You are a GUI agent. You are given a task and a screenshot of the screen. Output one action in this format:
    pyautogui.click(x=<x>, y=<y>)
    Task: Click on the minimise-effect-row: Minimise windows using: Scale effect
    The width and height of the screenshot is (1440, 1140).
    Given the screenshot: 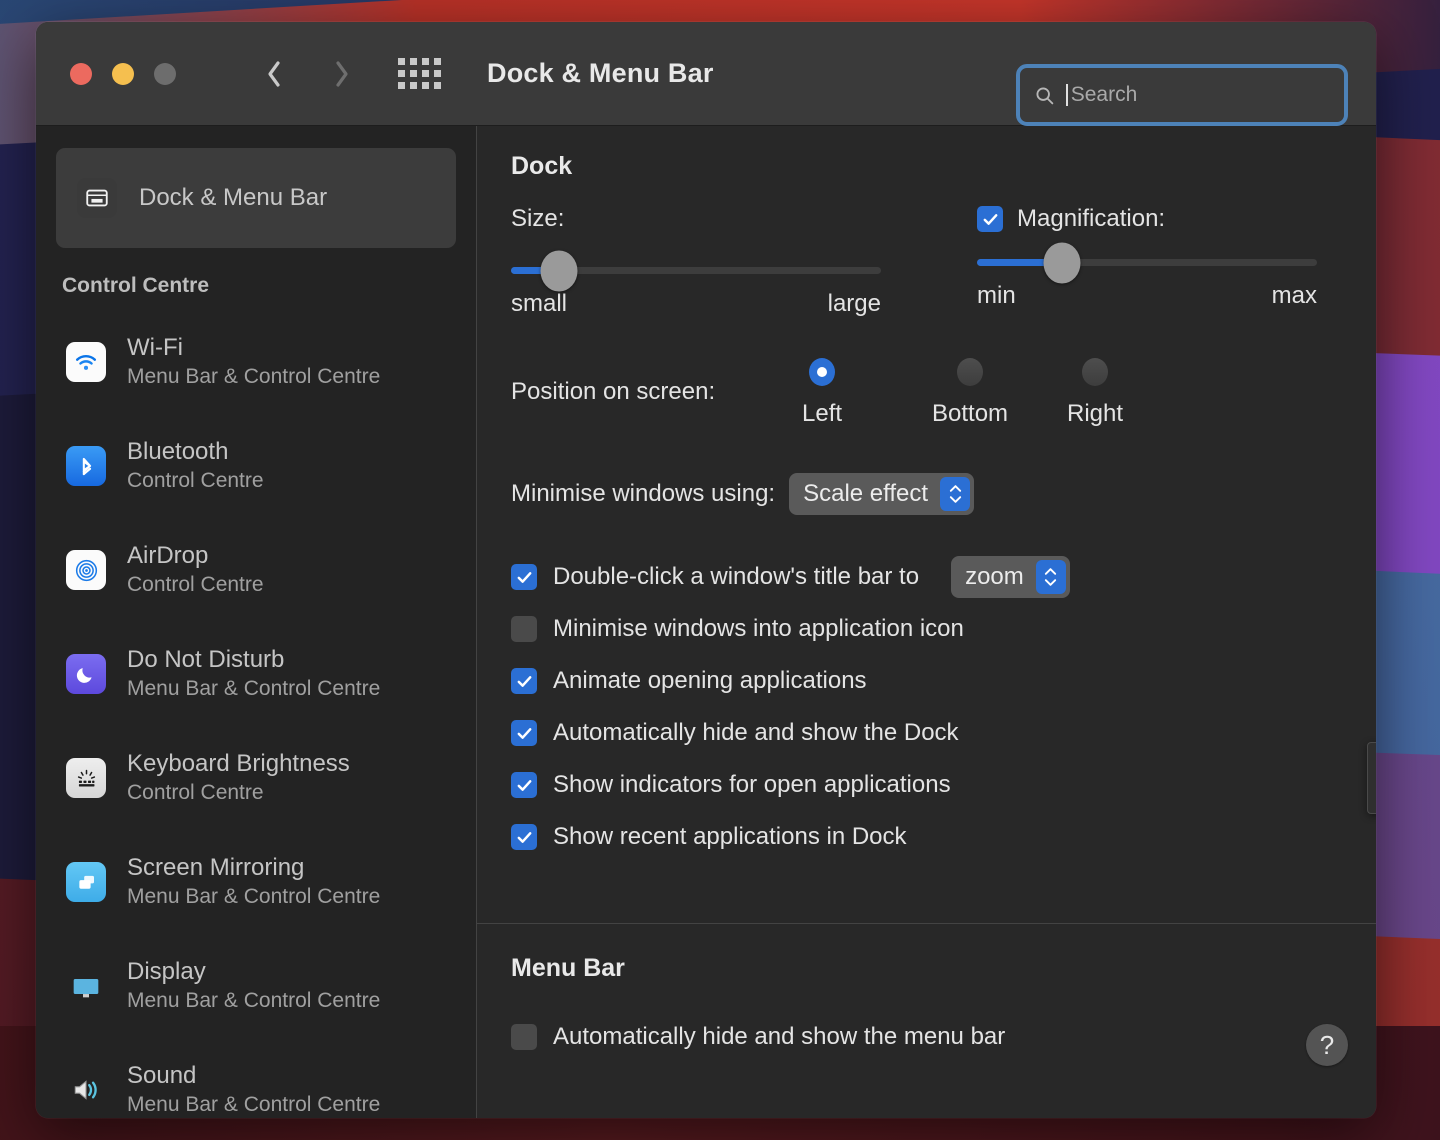 What is the action you would take?
    pyautogui.click(x=943, y=494)
    